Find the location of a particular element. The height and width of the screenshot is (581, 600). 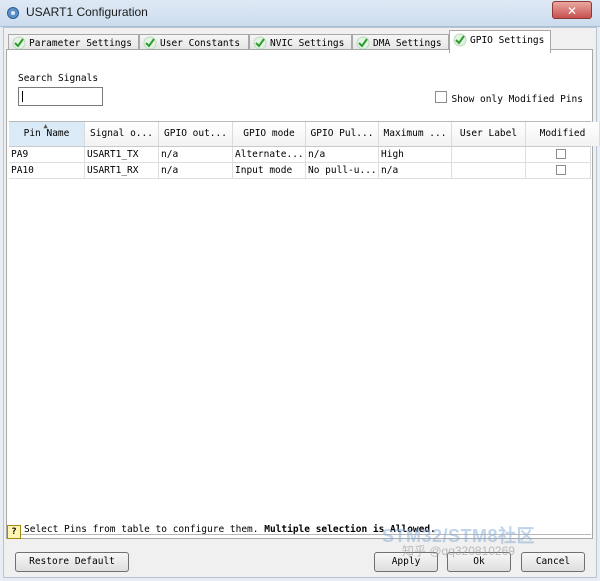

tab-label: GPIO Settings is located at coordinates (507, 40).